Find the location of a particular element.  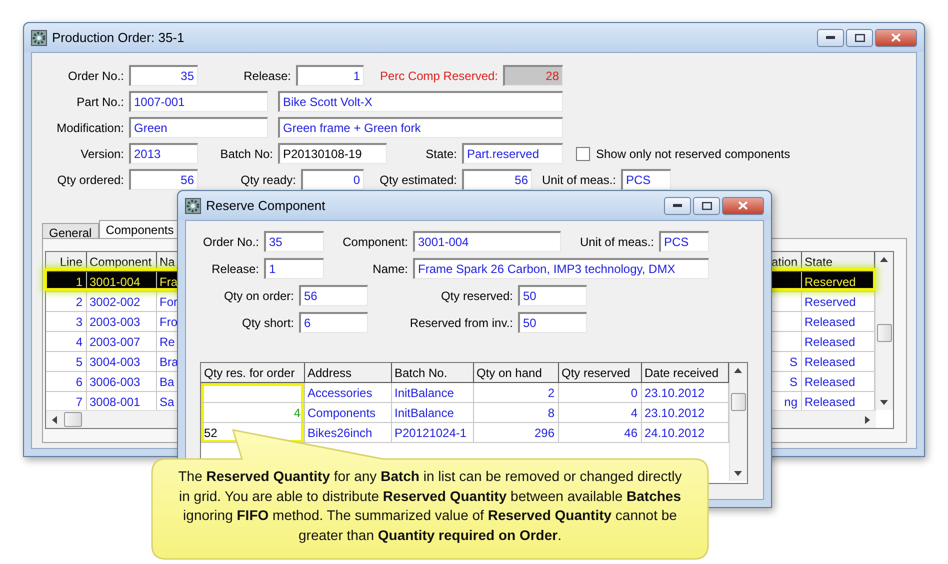

field-label: Qty estimated: is located at coordinates (418, 179).